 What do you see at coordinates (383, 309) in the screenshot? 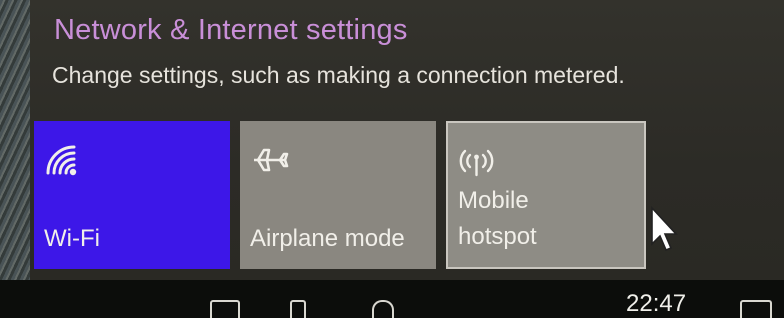
I see `taskbar-volume-icon` at bounding box center [383, 309].